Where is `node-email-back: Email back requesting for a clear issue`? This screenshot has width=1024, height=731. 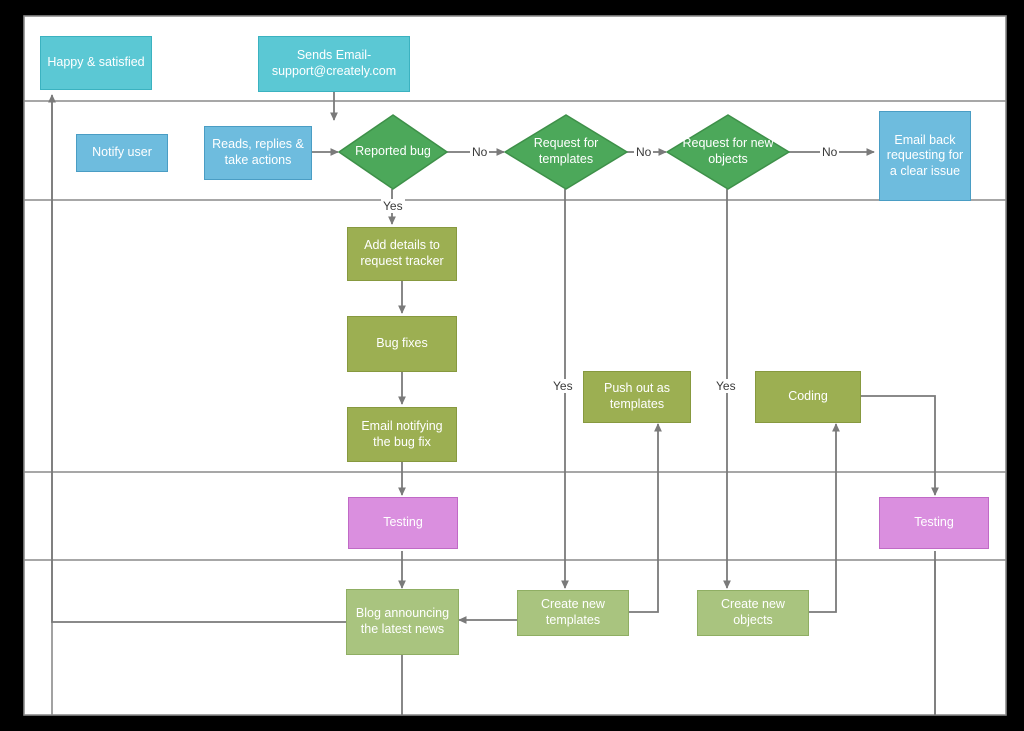 node-email-back: Email back requesting for a clear issue is located at coordinates (925, 156).